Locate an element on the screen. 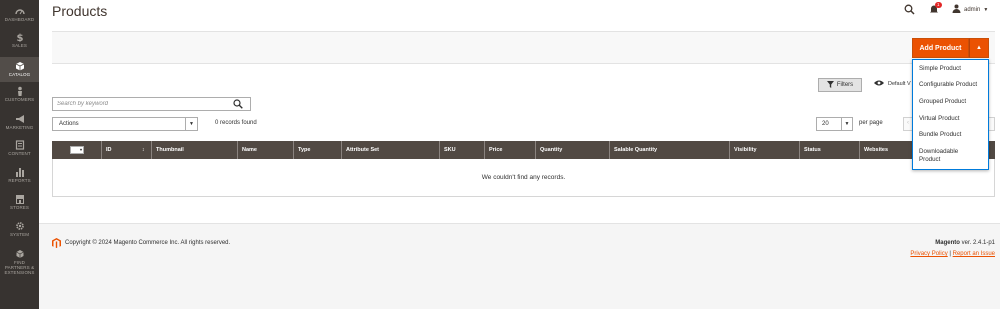  cubes-icon is located at coordinates (19, 254).